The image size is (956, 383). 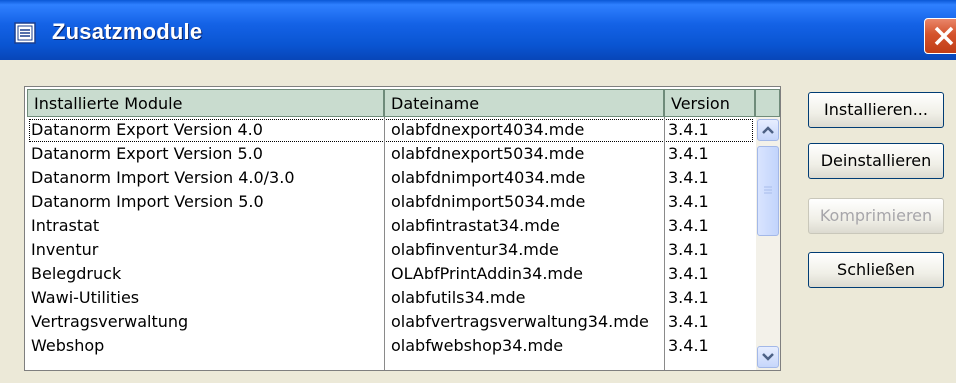 I want to click on grip-icon, so click(x=768, y=190).